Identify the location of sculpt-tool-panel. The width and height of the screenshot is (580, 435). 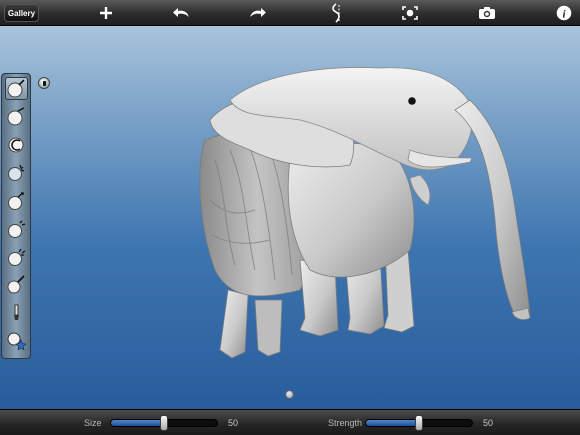
(16, 216).